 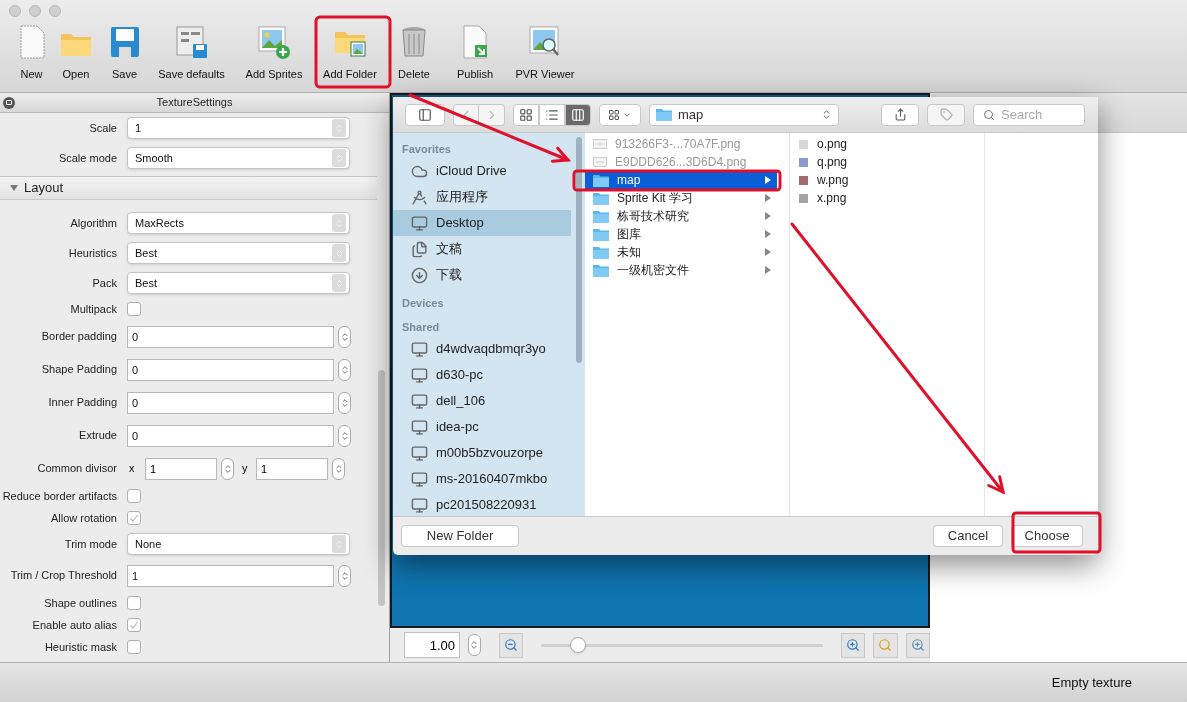 I want to click on setting-label: Extrude, so click(x=98, y=436).